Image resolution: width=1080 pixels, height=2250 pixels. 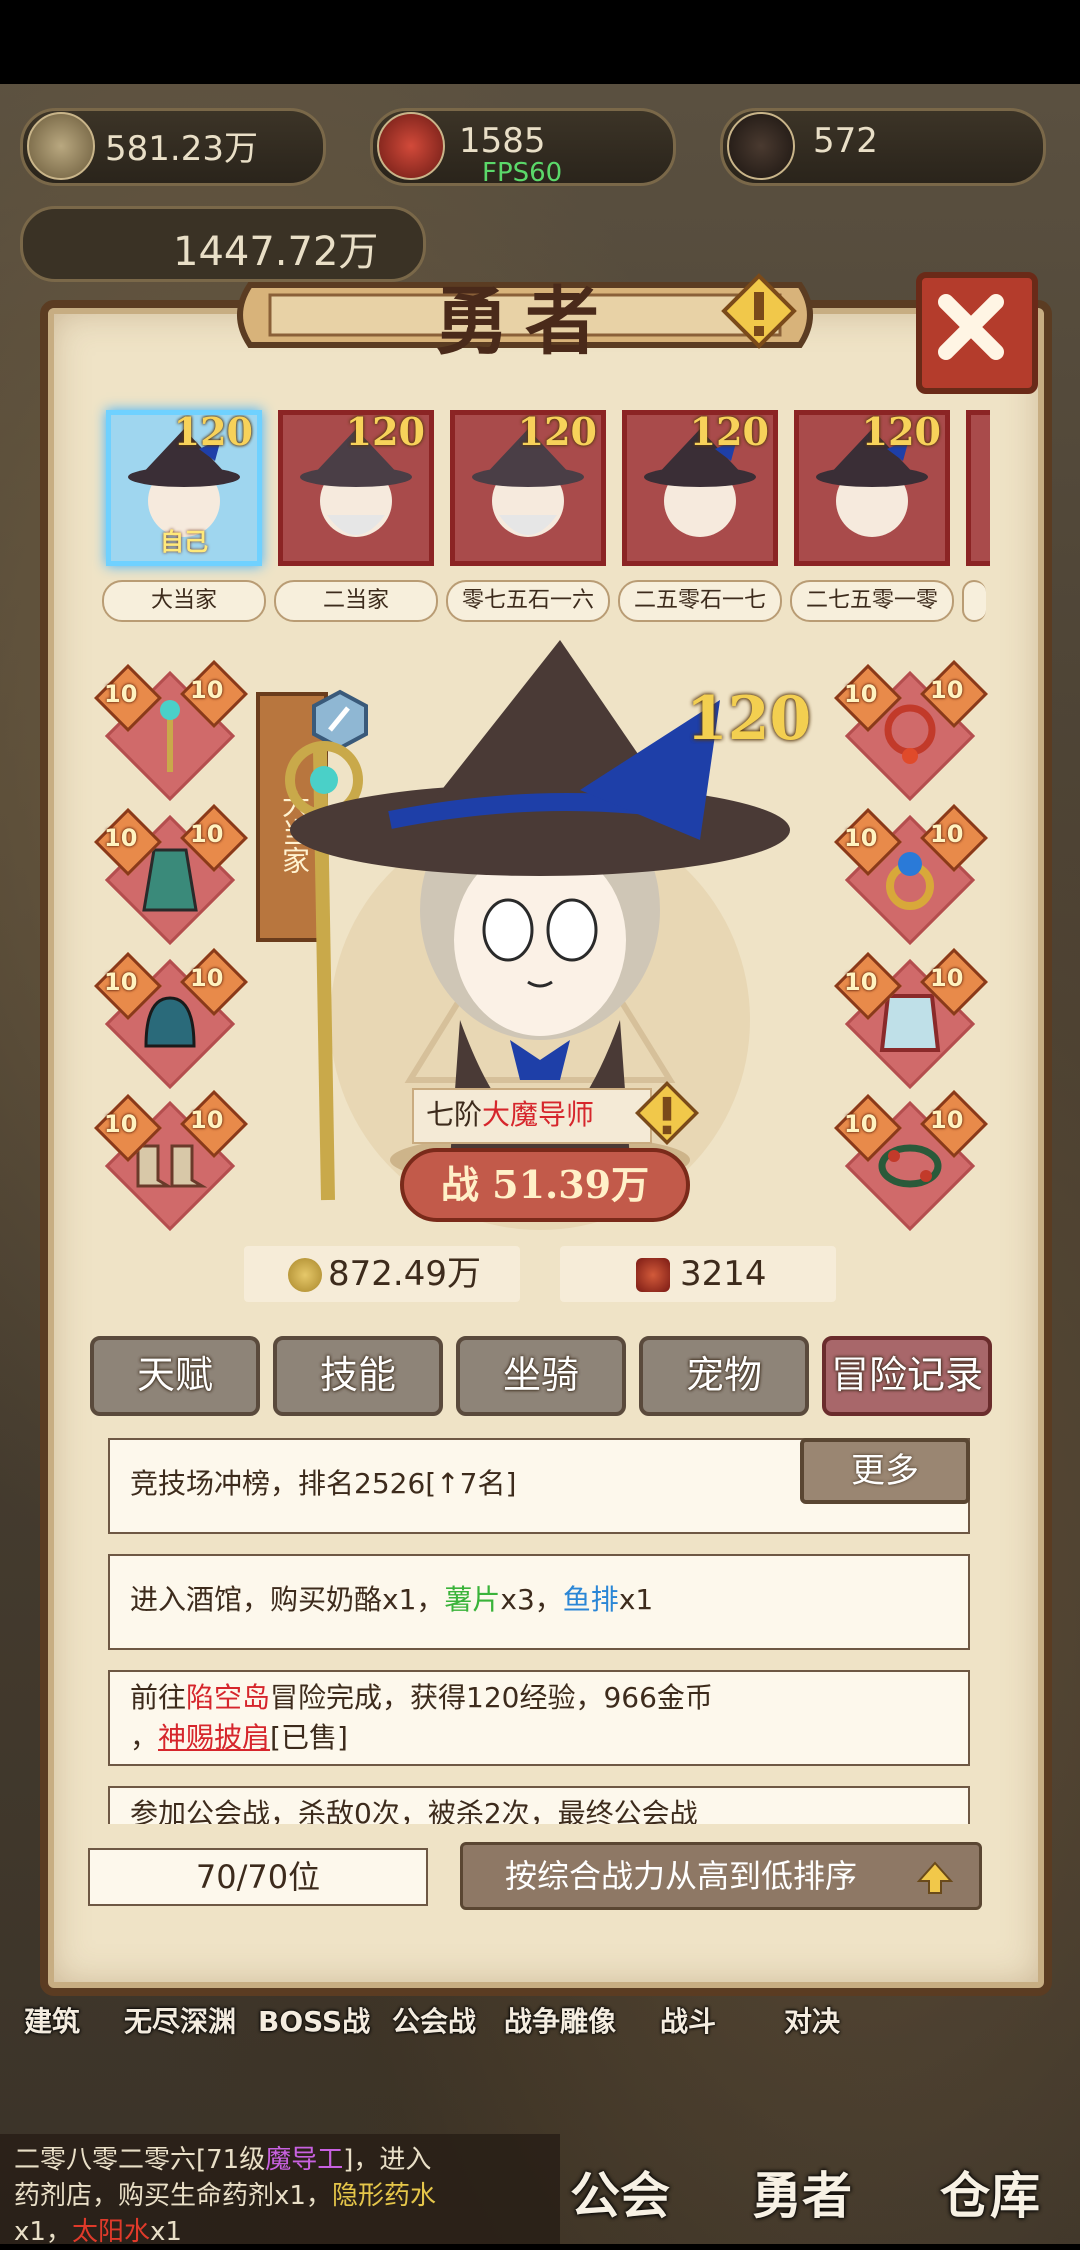 What do you see at coordinates (387, 2160) in the screenshot?
I see `chat-text: ]，进入` at bounding box center [387, 2160].